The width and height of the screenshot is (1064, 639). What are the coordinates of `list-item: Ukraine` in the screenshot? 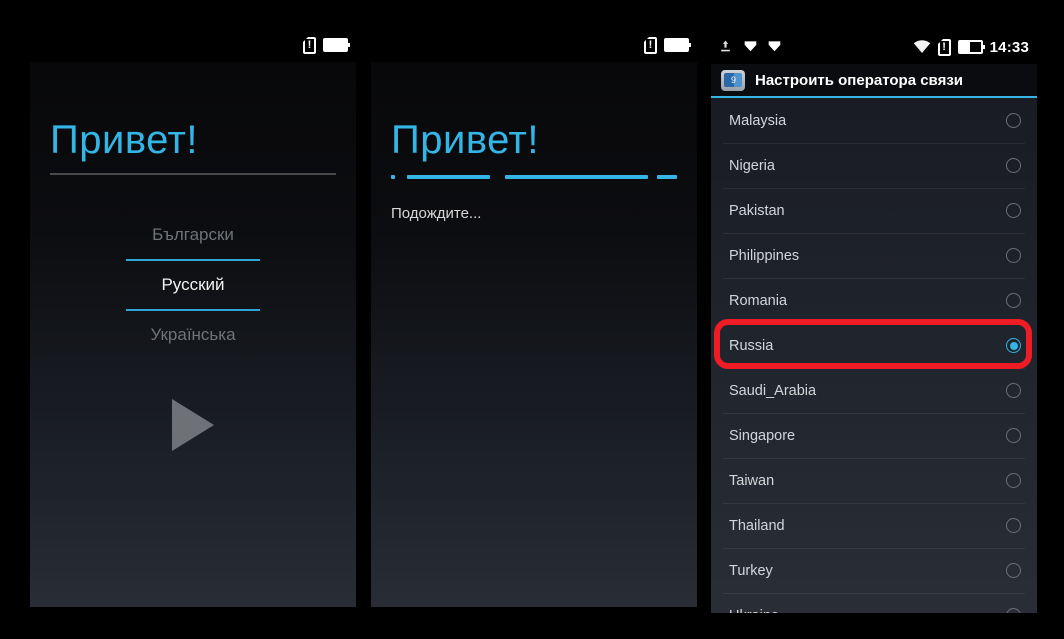 It's located at (874, 603).